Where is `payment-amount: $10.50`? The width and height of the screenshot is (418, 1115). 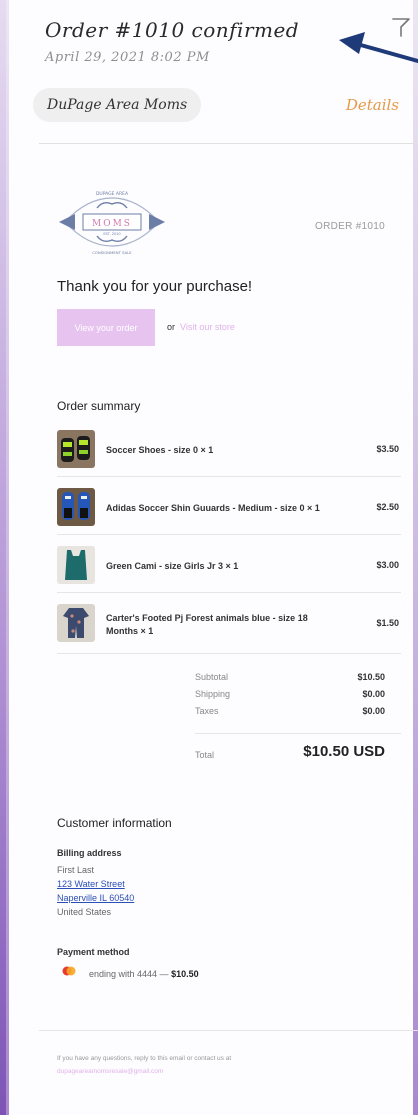 payment-amount: $10.50 is located at coordinates (185, 974).